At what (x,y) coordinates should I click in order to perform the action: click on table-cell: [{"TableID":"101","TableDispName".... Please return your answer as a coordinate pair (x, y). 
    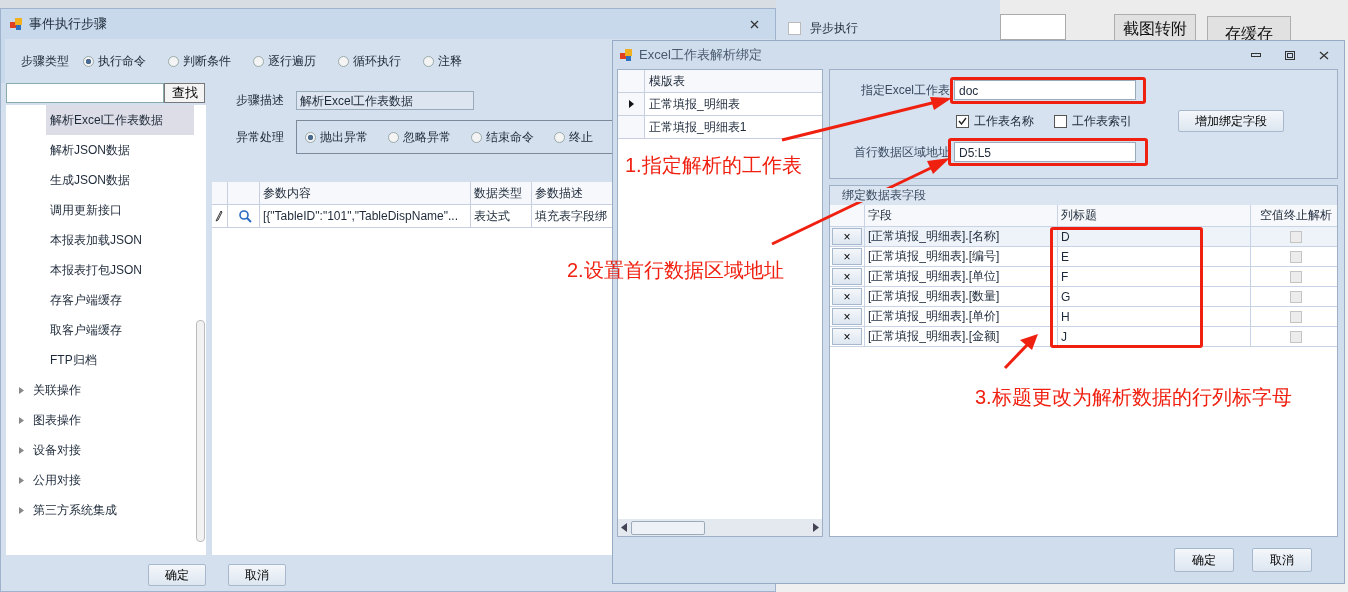
    Looking at the image, I should click on (365, 216).